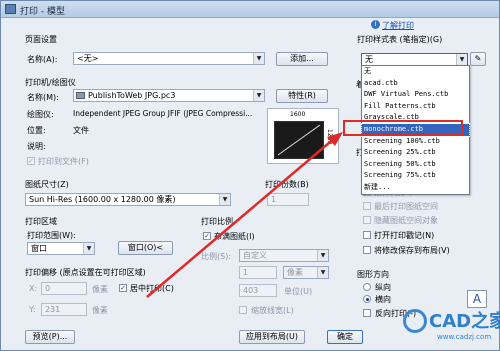 This screenshot has width=500, height=351. I want to click on cadzj-watermark: CAD之家 www.cadzj.com, so click(450, 325).